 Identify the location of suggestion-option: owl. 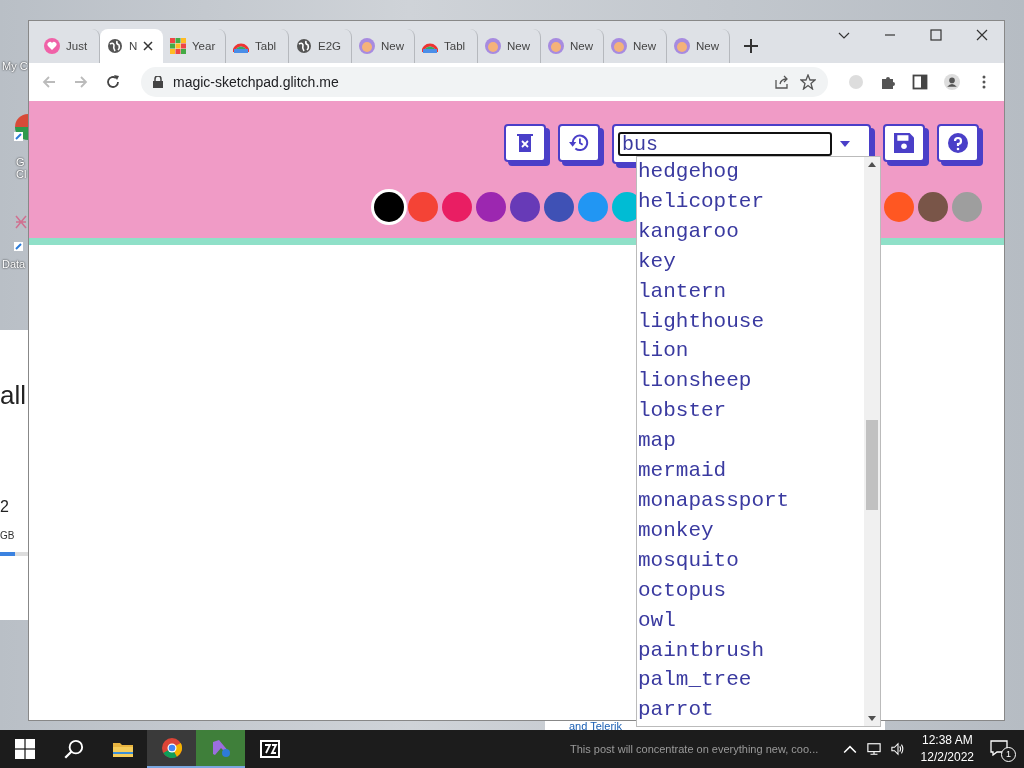
(751, 620).